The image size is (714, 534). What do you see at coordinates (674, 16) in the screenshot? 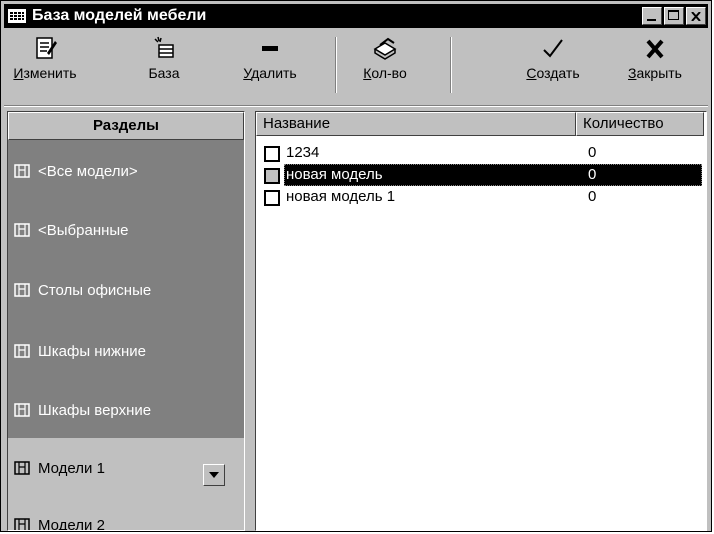
I see `maximize-button` at bounding box center [674, 16].